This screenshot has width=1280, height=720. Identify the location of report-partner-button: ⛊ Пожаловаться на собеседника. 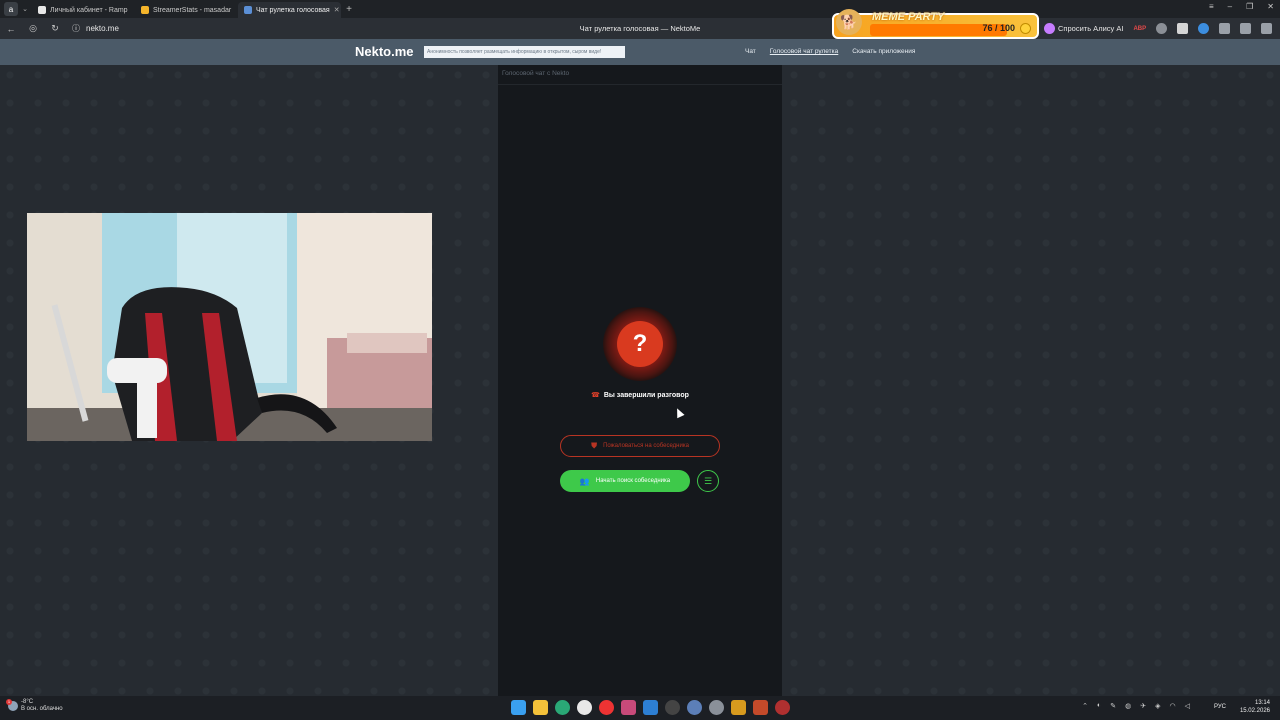
(640, 446).